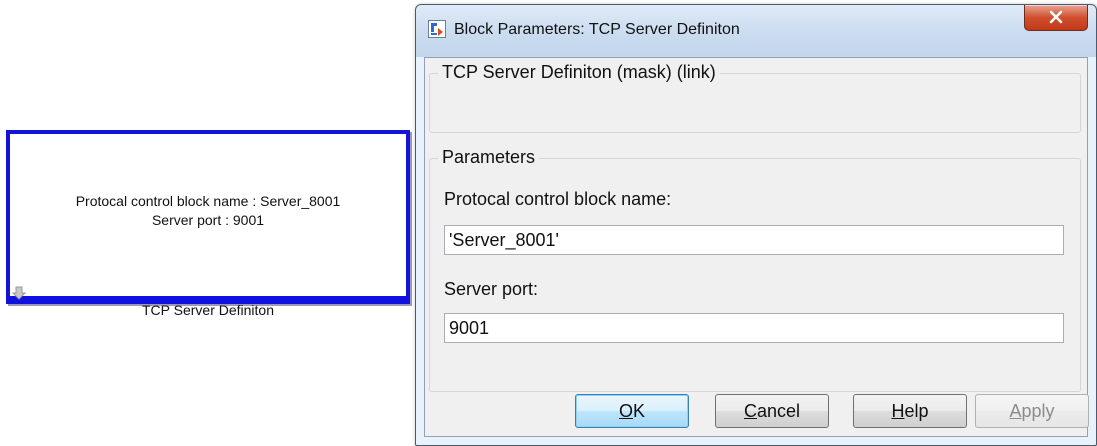  I want to click on description-group: TCP Server Definiton (mask) (link), so click(755, 97).